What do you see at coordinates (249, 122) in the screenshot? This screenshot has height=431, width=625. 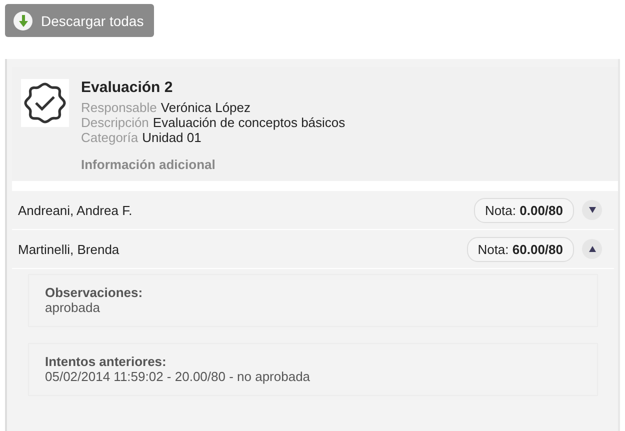 I see `field-value: Evaluación de conceptos básicos` at bounding box center [249, 122].